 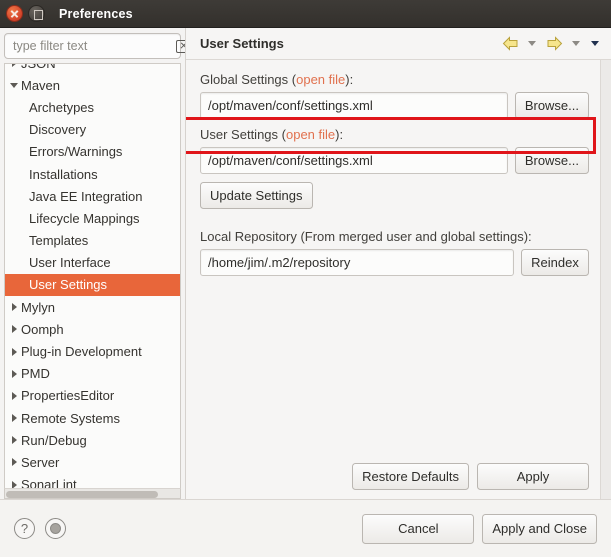 I want to click on forward-arrow-icon, so click(x=554, y=44).